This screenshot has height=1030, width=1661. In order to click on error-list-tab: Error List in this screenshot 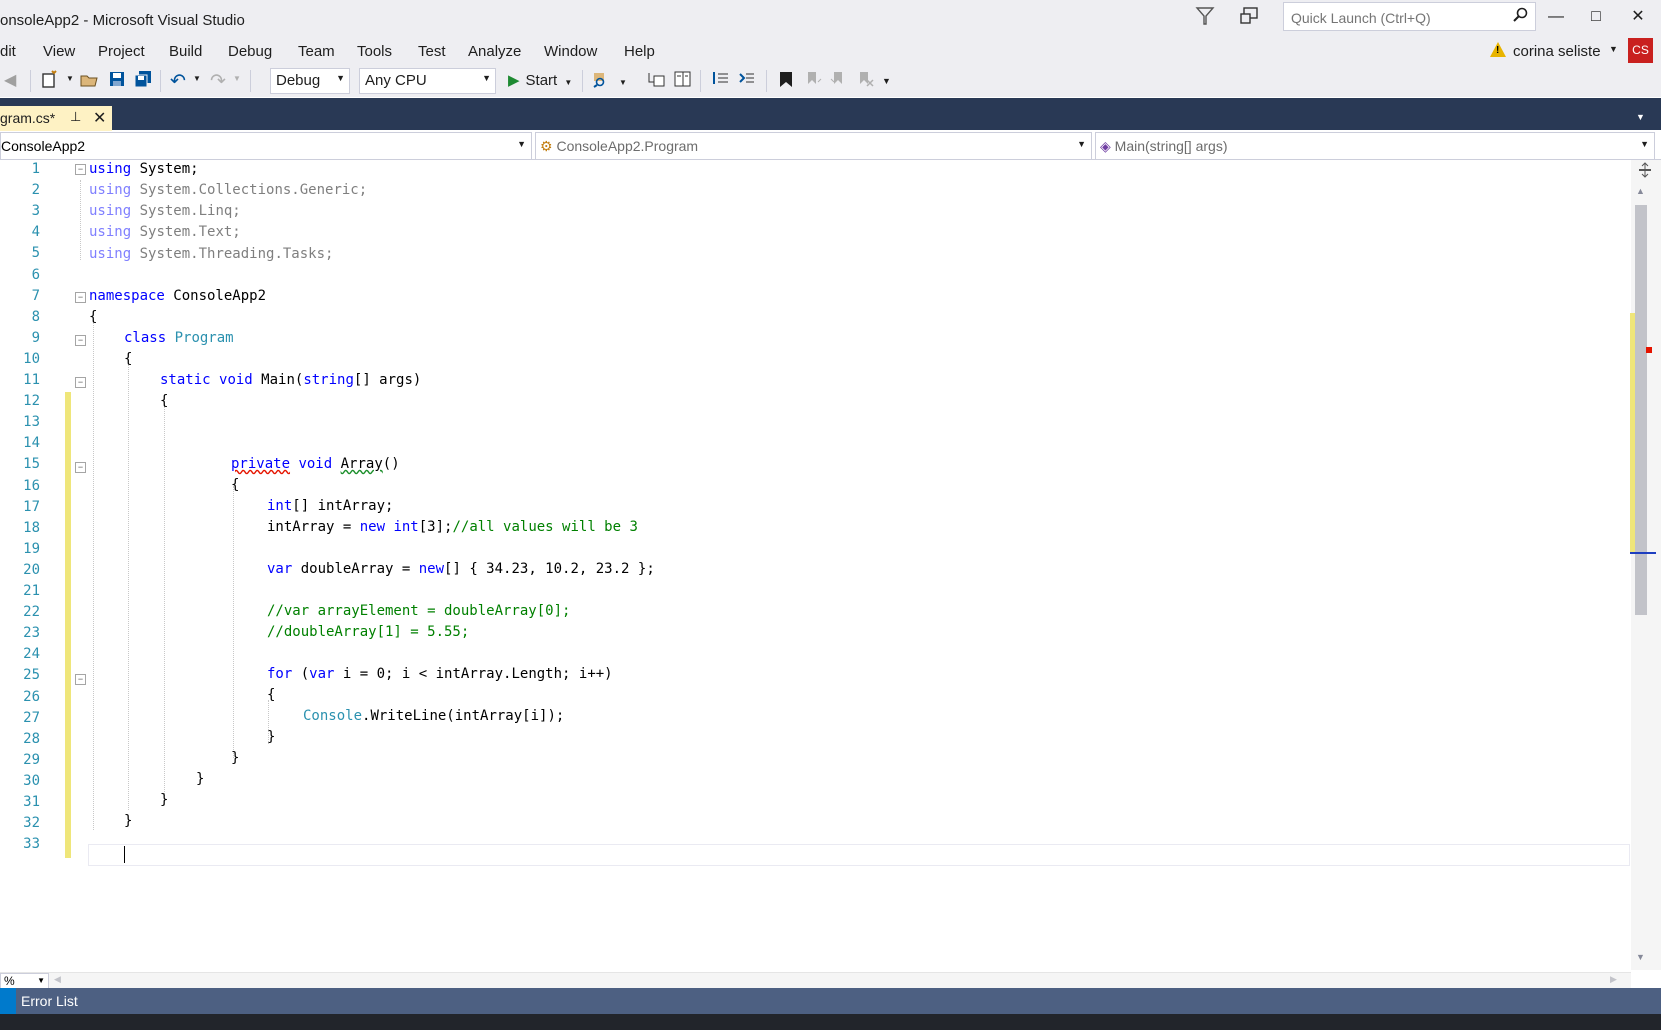, I will do `click(830, 1001)`.